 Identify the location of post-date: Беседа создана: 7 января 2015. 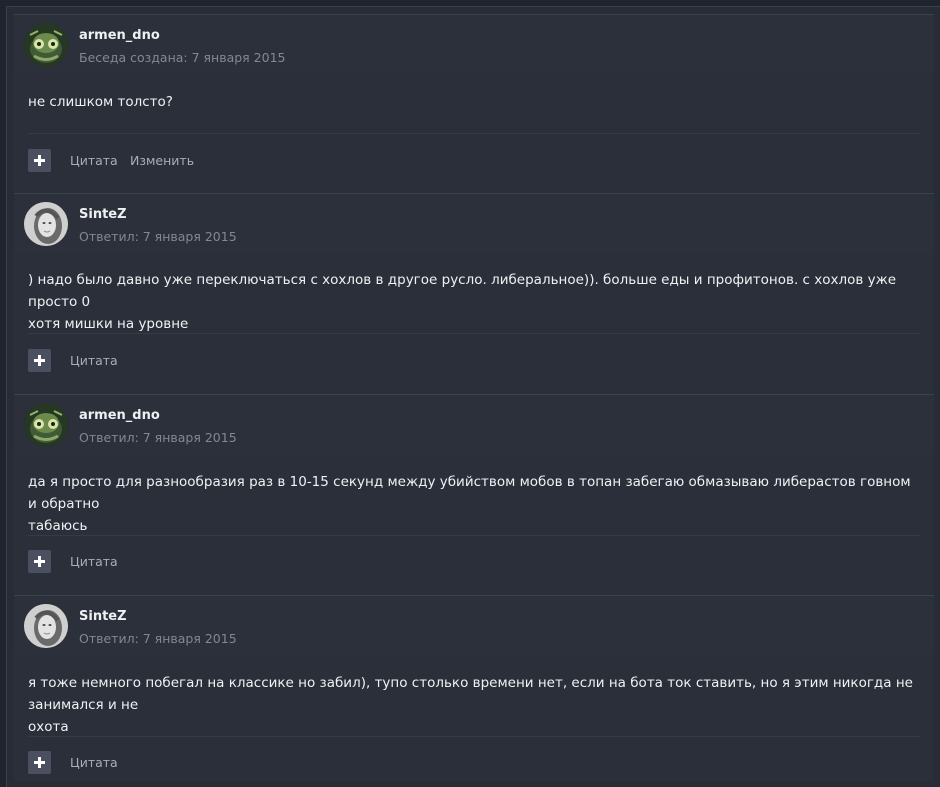
(182, 57).